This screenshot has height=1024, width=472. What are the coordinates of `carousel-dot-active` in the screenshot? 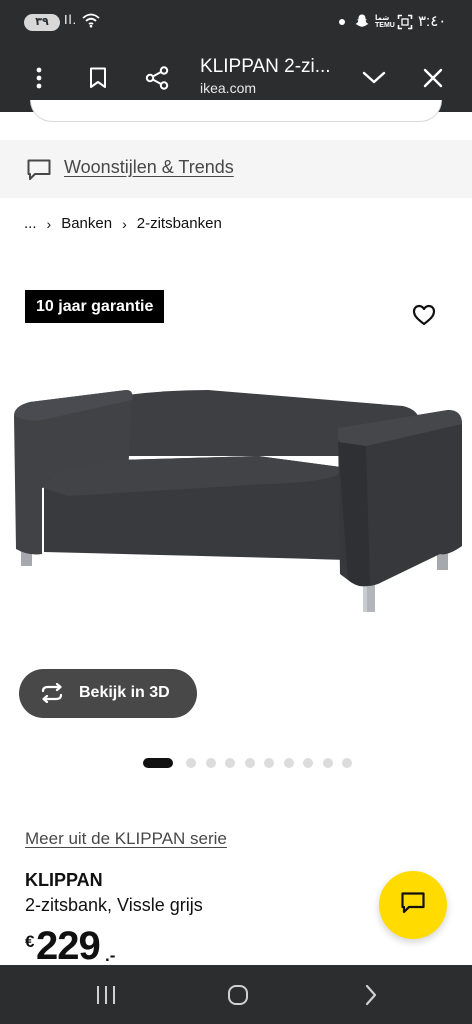 It's located at (158, 763).